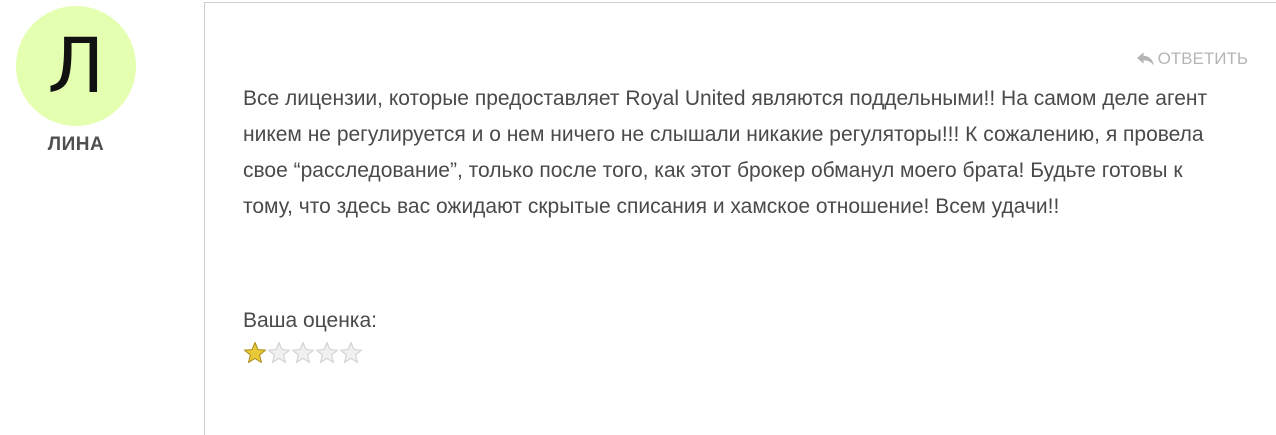 The image size is (1276, 435). What do you see at coordinates (1145, 59) in the screenshot?
I see `reply-arrow-icon` at bounding box center [1145, 59].